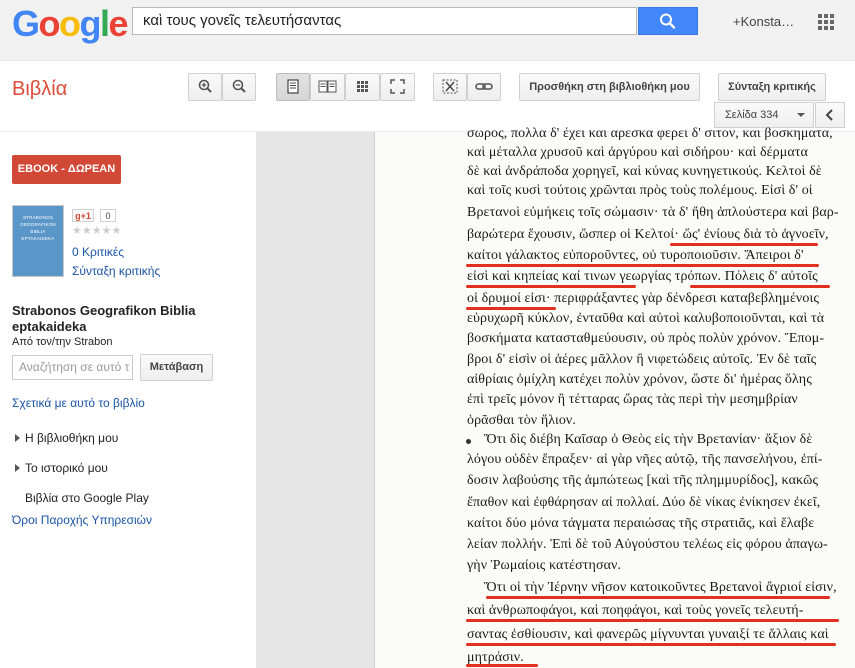  Describe the element at coordinates (38, 224) in the screenshot. I see `cover-line: GEOGRAFIKON` at that location.